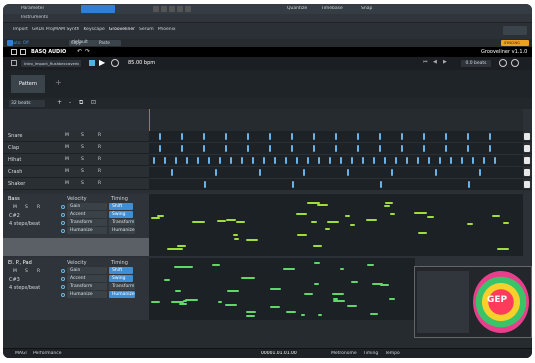 The image size is (535, 363). Describe the element at coordinates (26, 207) in the screenshot. I see `solo-button: S` at that location.